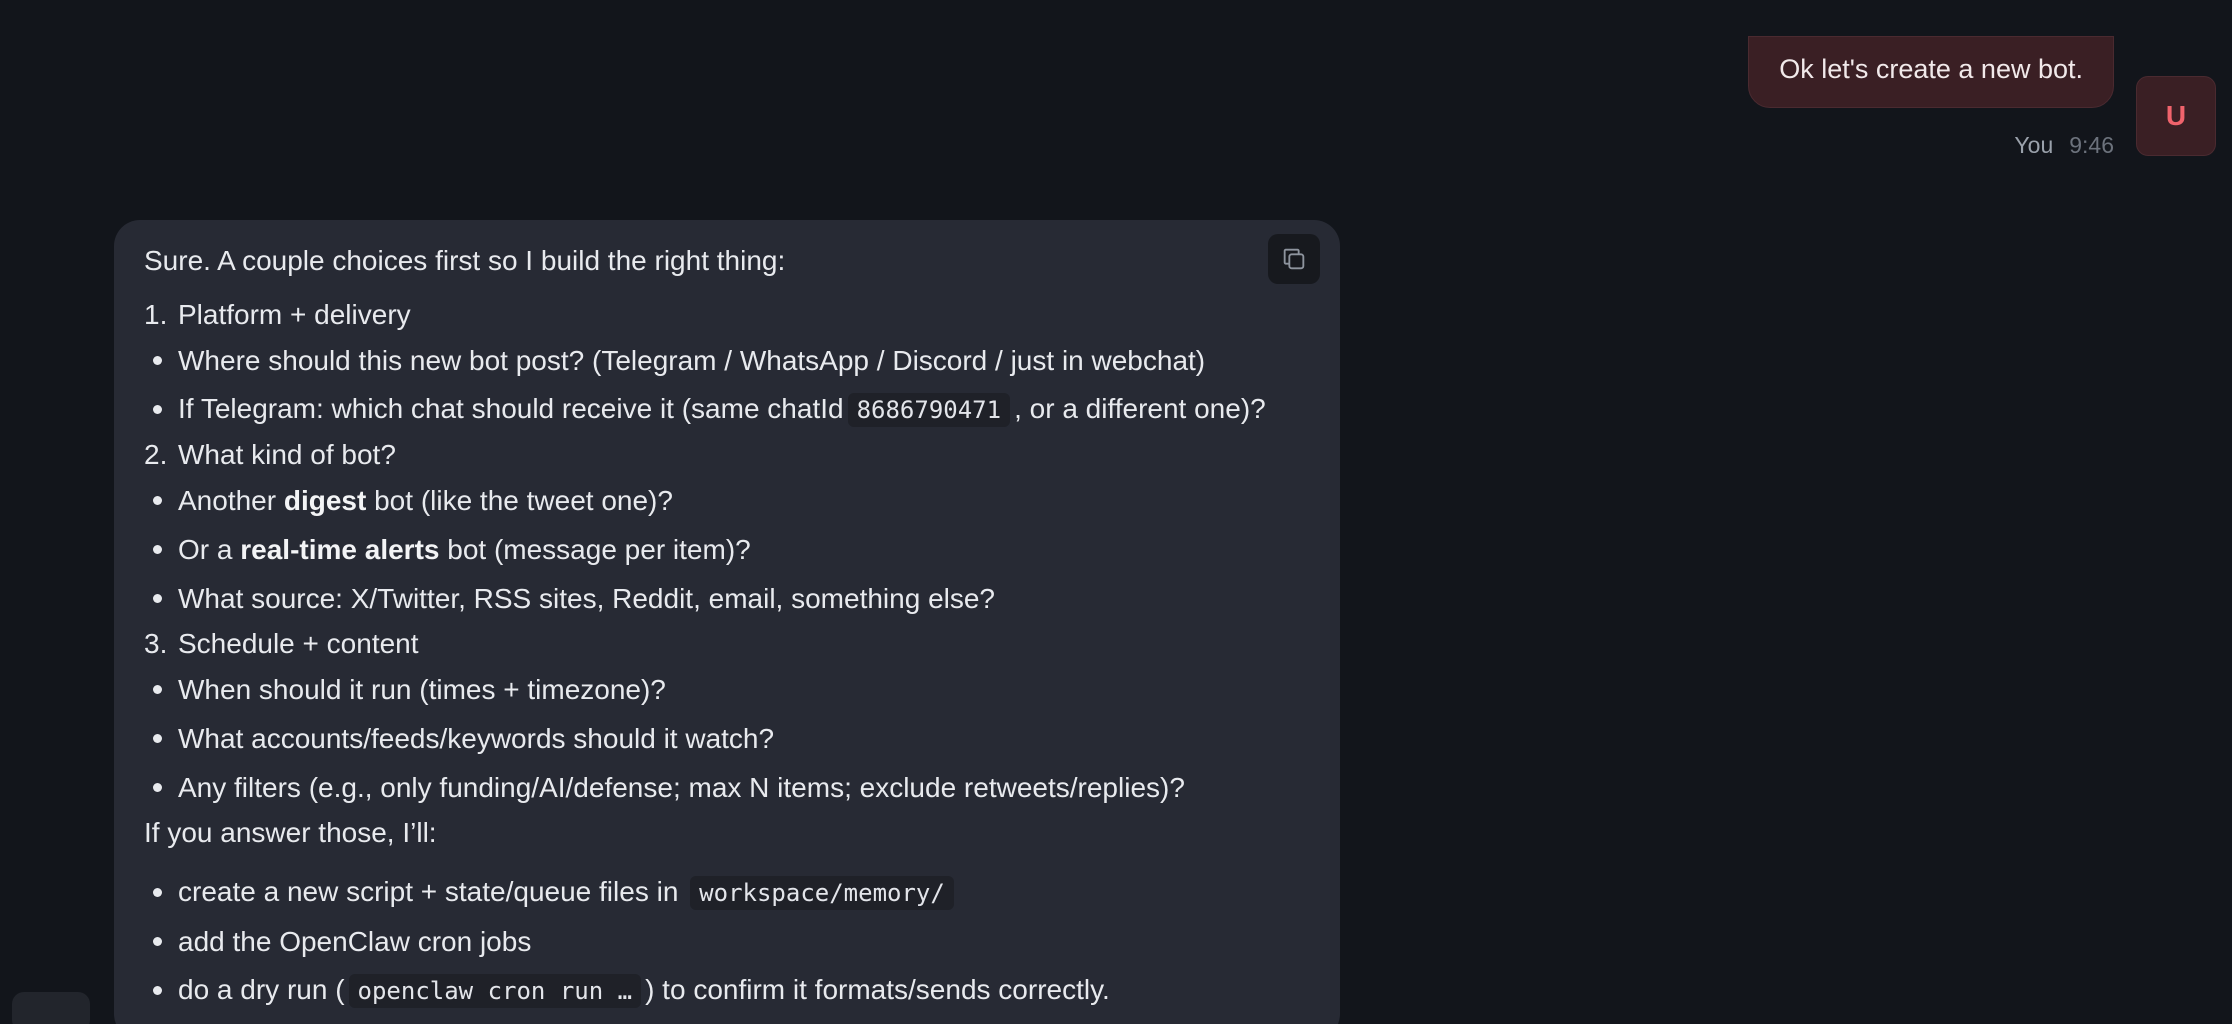  What do you see at coordinates (287, 454) in the screenshot?
I see `numbered-item-text: What kind of bot?` at bounding box center [287, 454].